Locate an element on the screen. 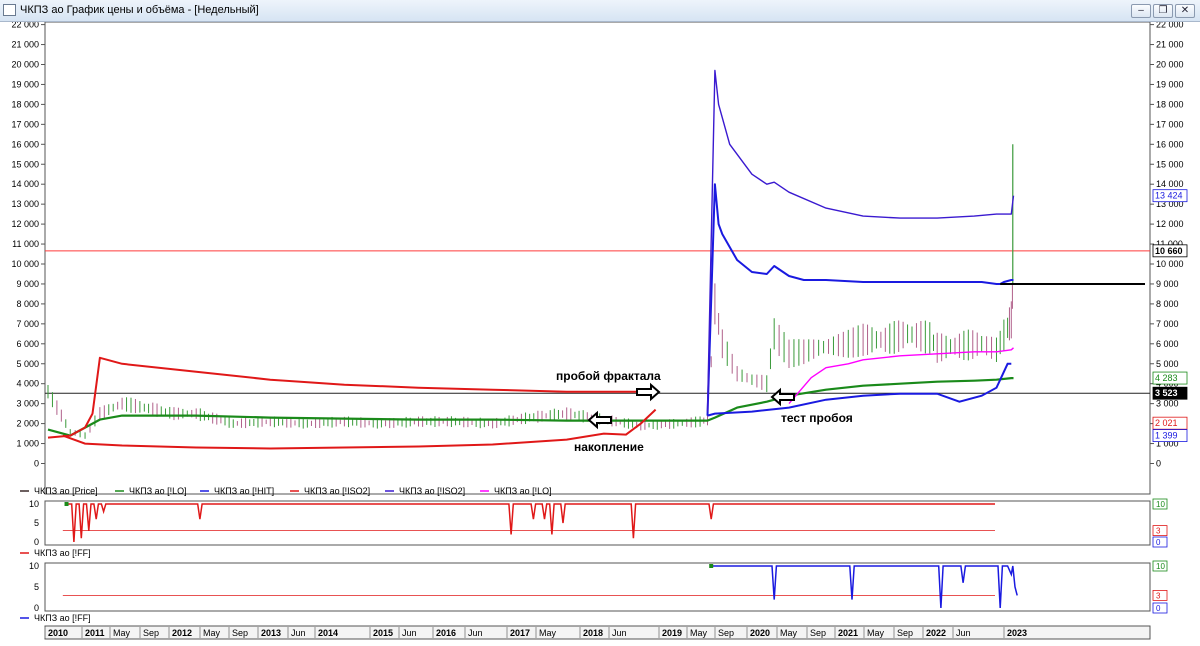  x-tick-label: 2021 is located at coordinates (848, 633).